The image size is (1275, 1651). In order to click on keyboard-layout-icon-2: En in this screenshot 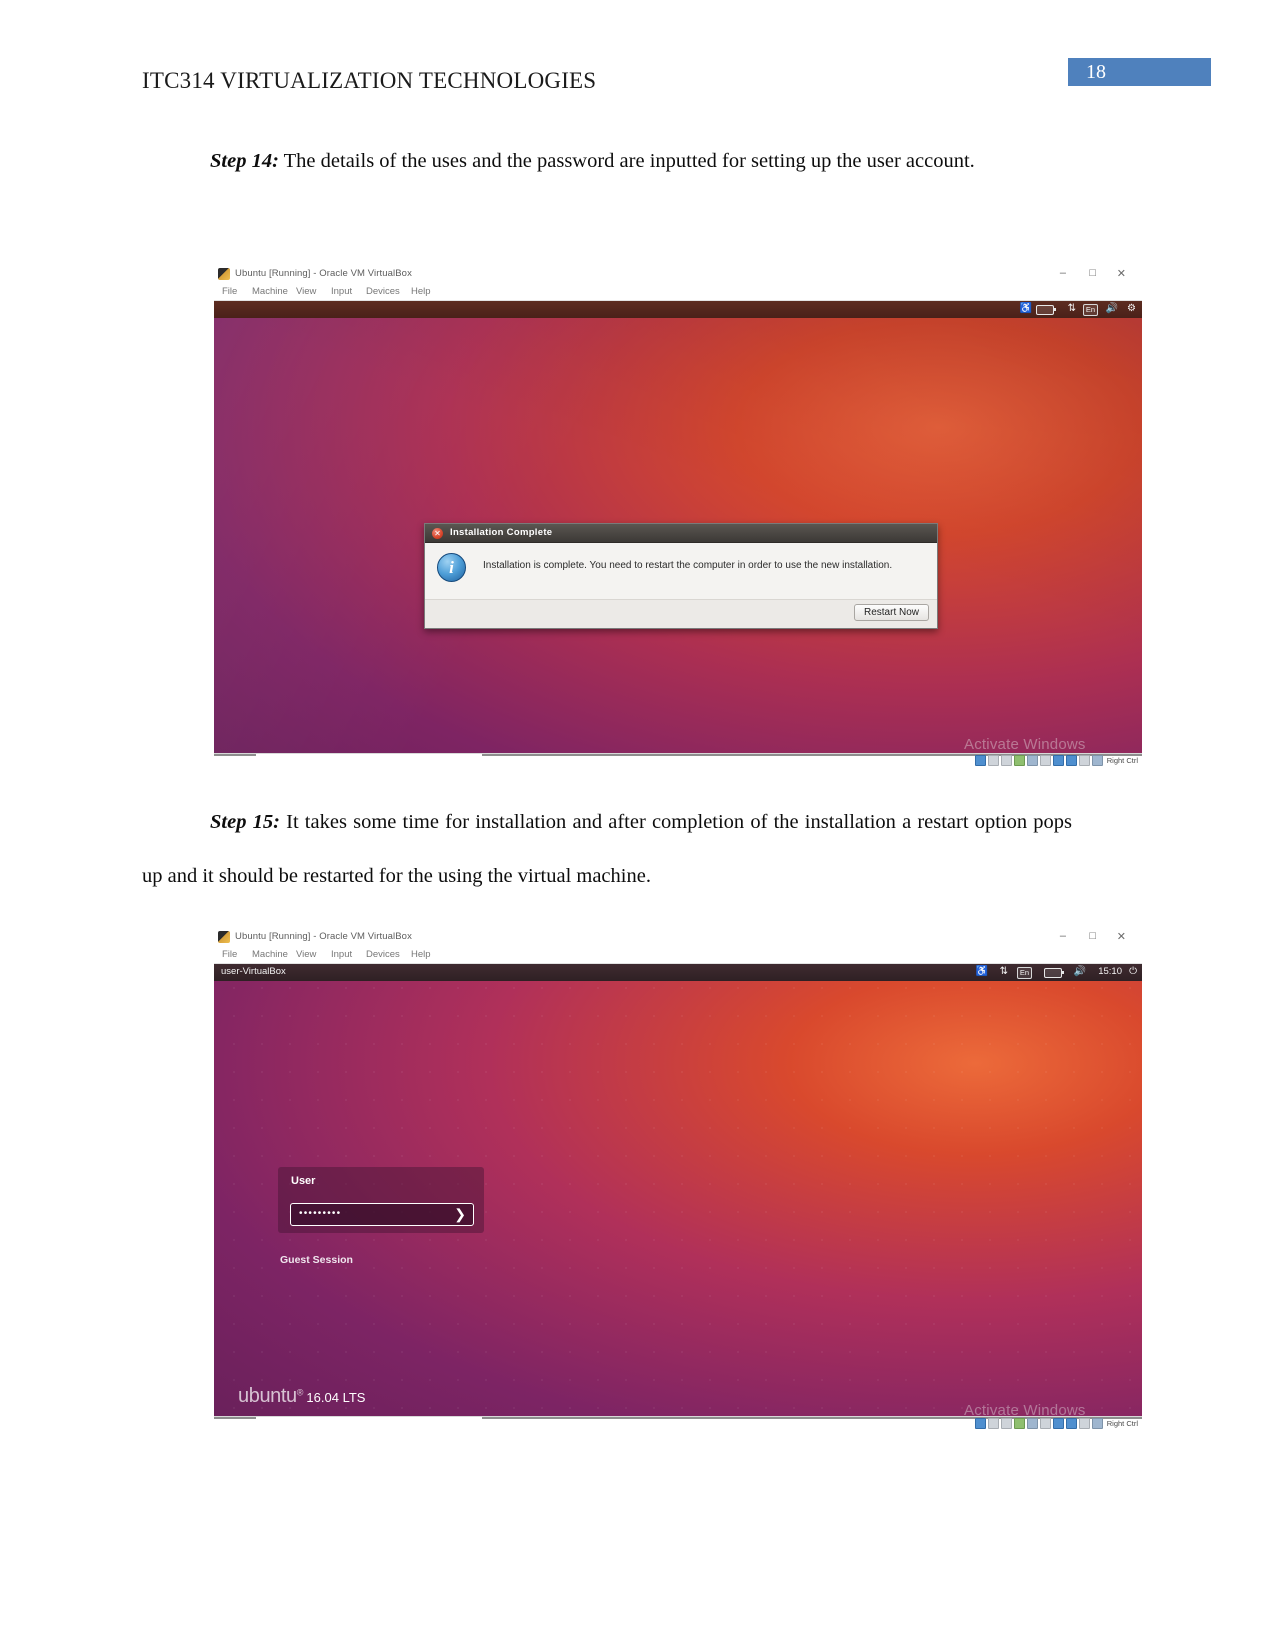, I will do `click(1024, 973)`.